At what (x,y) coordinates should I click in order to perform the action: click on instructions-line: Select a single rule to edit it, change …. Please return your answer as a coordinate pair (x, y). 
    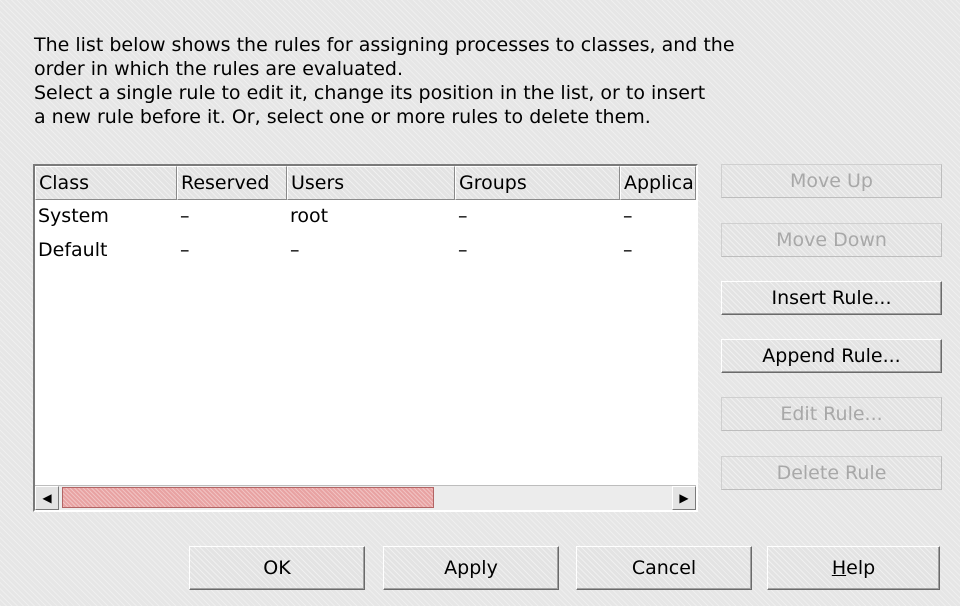
    Looking at the image, I should click on (370, 93).